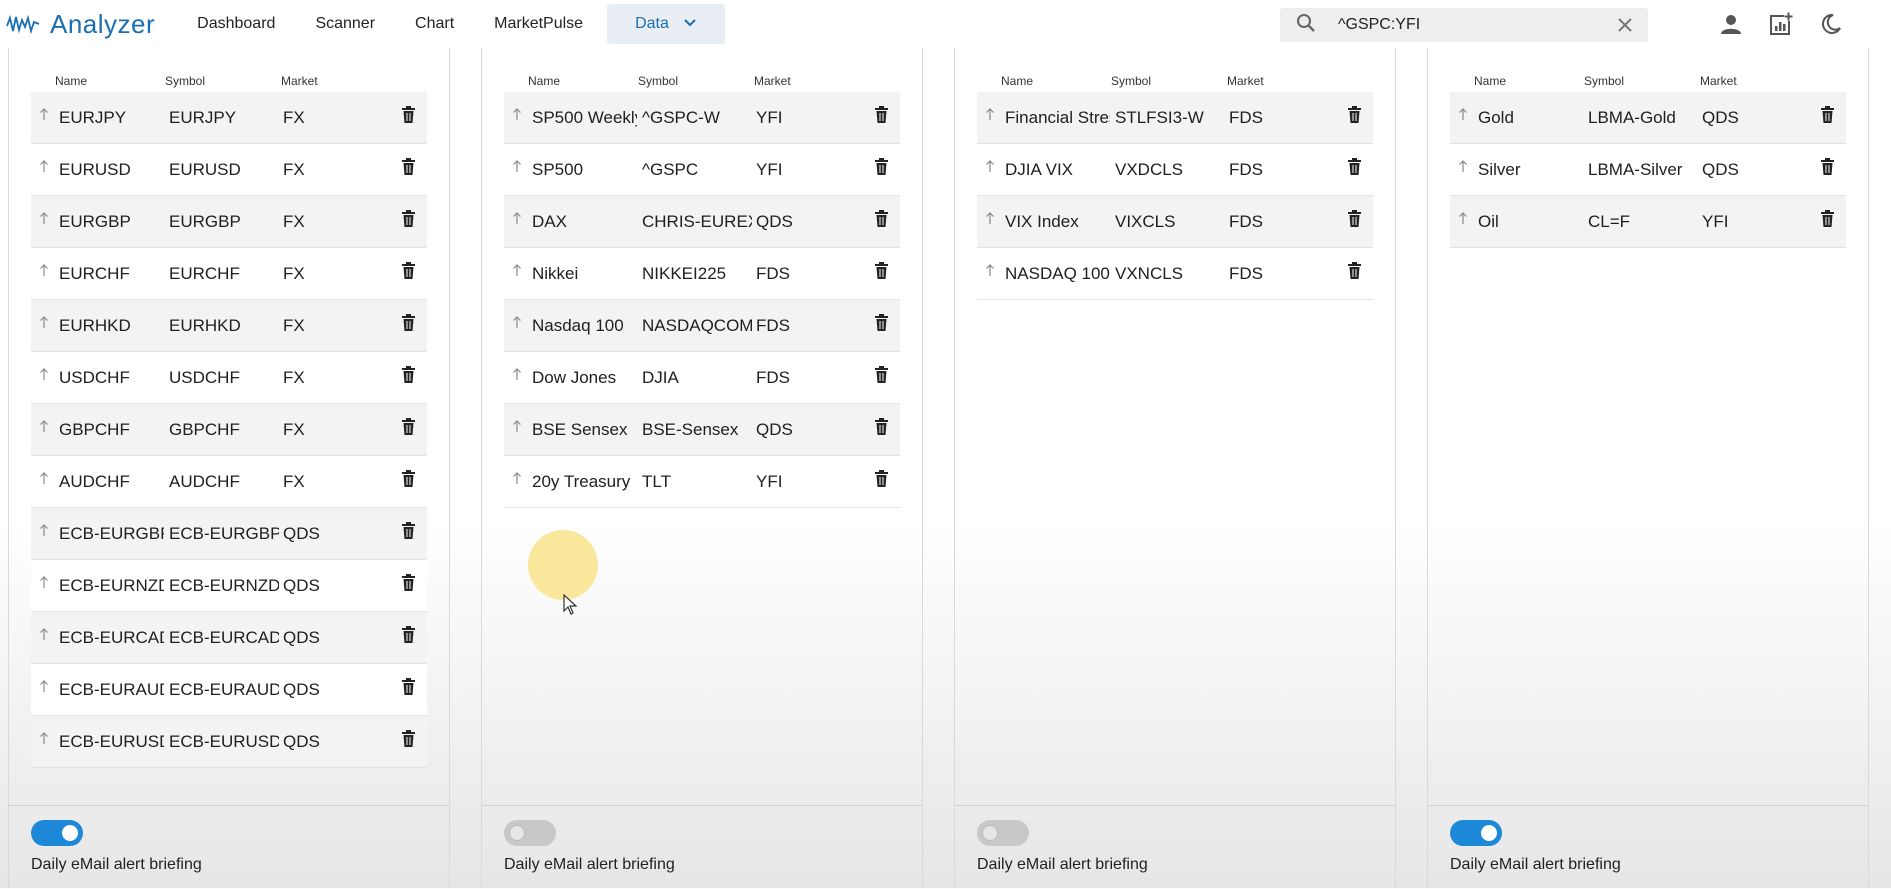 The image size is (1891, 889). I want to click on table-row: SP500 Weekly ^GSPC-W YFI, so click(702, 118).